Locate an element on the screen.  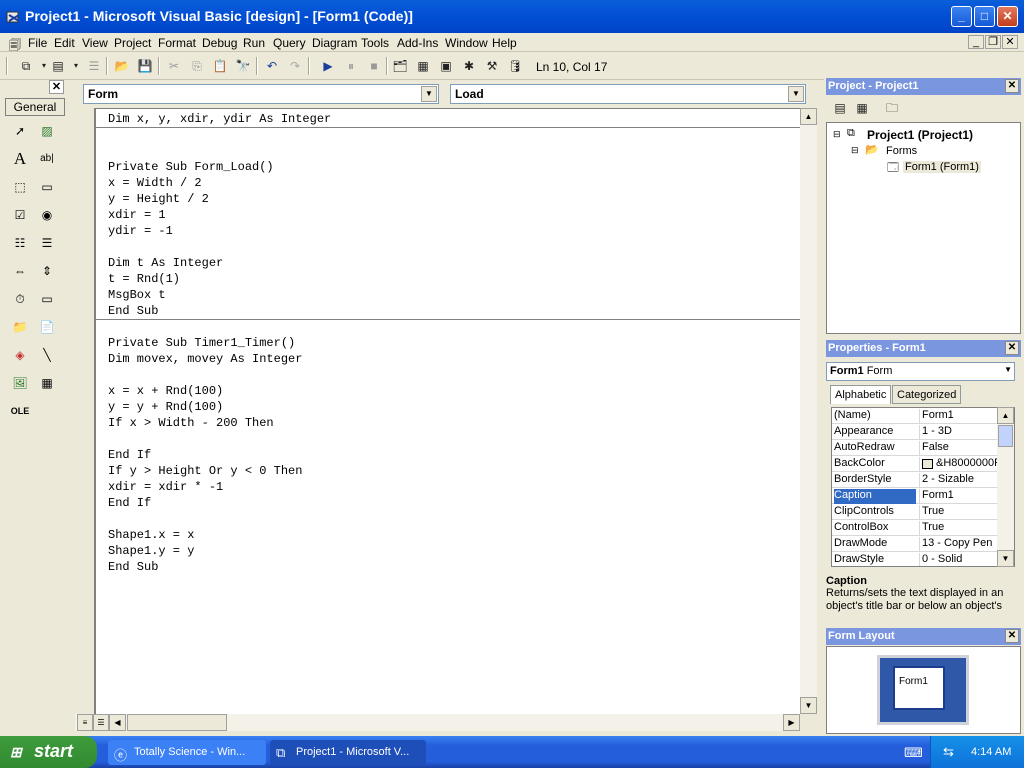
vscrollbar-icon: ⇕ is located at coordinates (47, 271).